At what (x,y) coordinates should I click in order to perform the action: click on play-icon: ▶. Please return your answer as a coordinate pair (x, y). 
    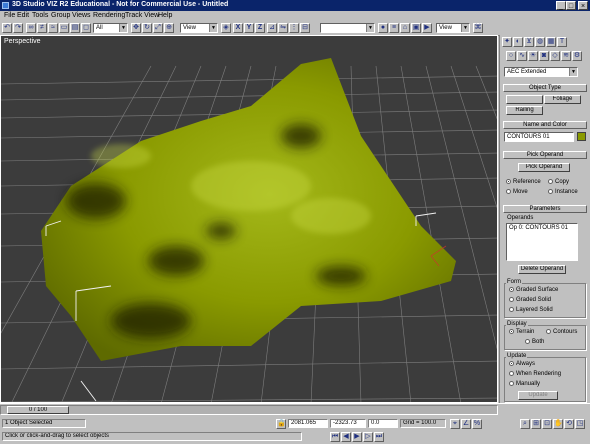
    Looking at the image, I should click on (357, 437).